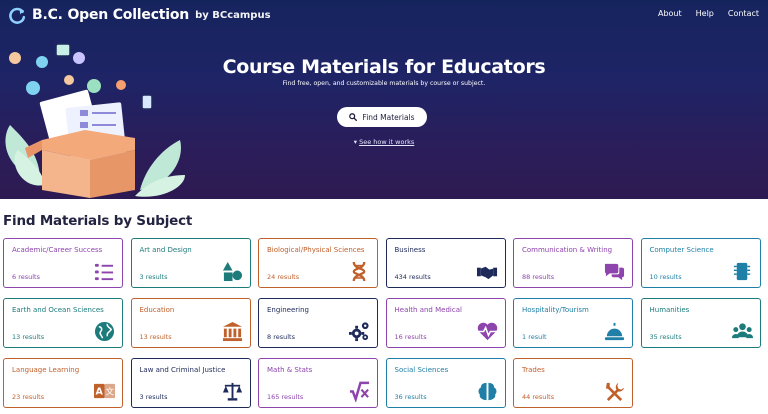 The image size is (768, 414). What do you see at coordinates (486, 273) in the screenshot?
I see `handshake-icon` at bounding box center [486, 273].